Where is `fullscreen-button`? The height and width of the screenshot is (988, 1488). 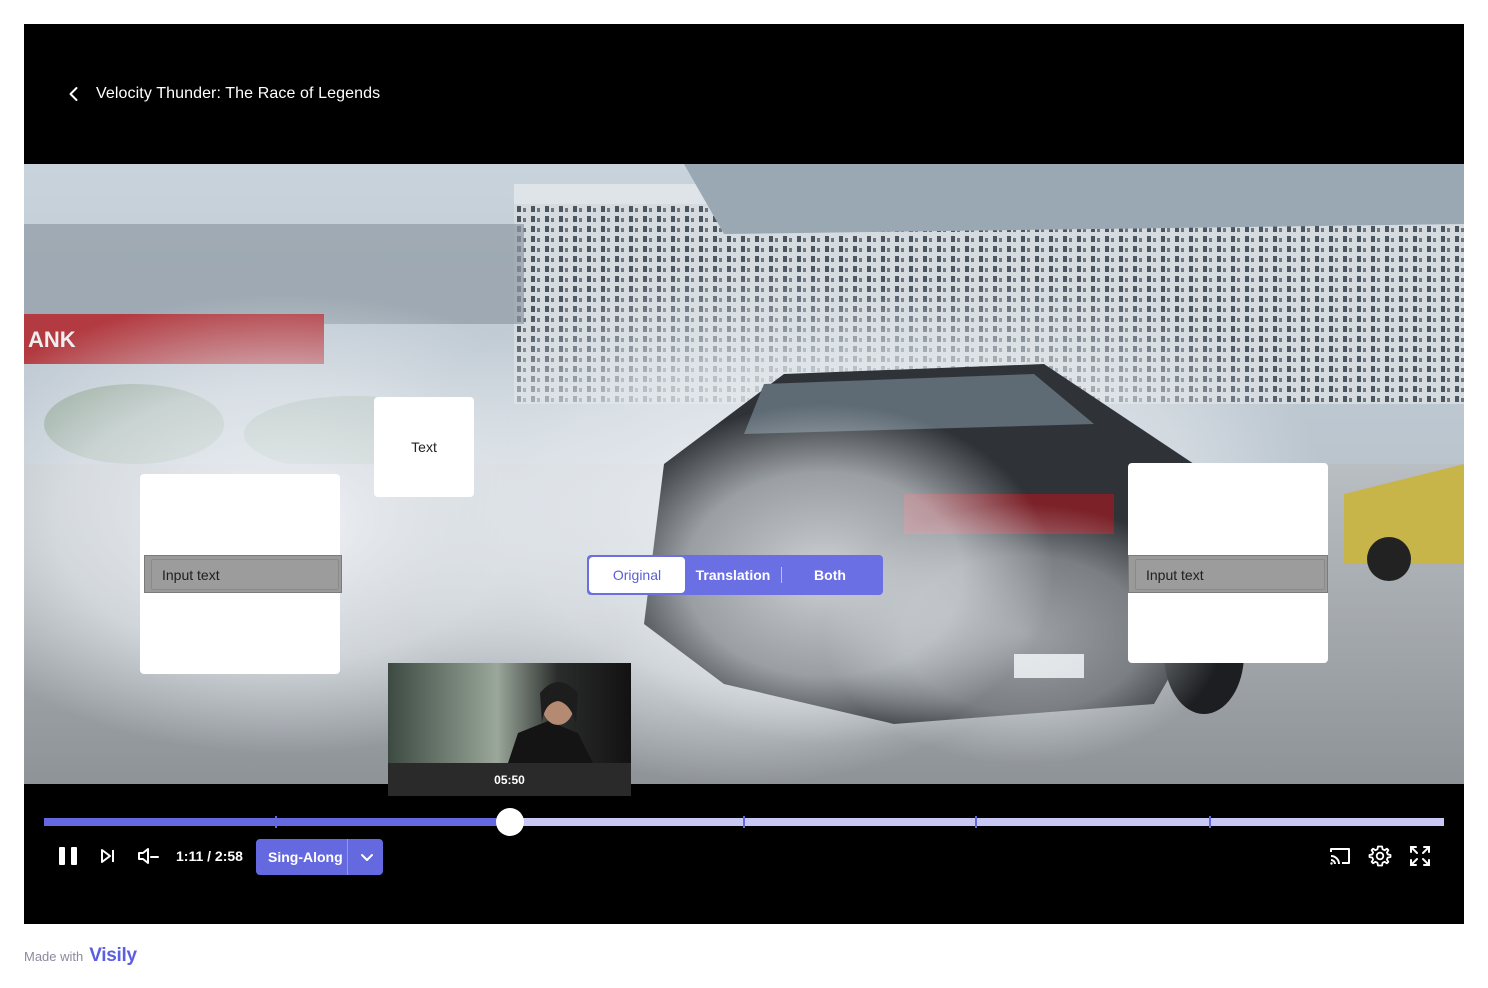
fullscreen-button is located at coordinates (1420, 856).